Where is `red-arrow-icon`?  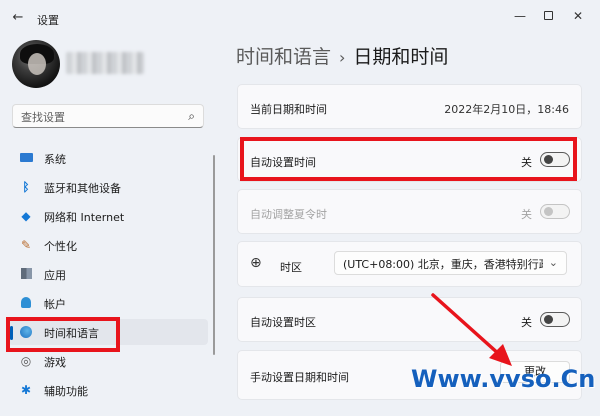 red-arrow-icon is located at coordinates (471, 329).